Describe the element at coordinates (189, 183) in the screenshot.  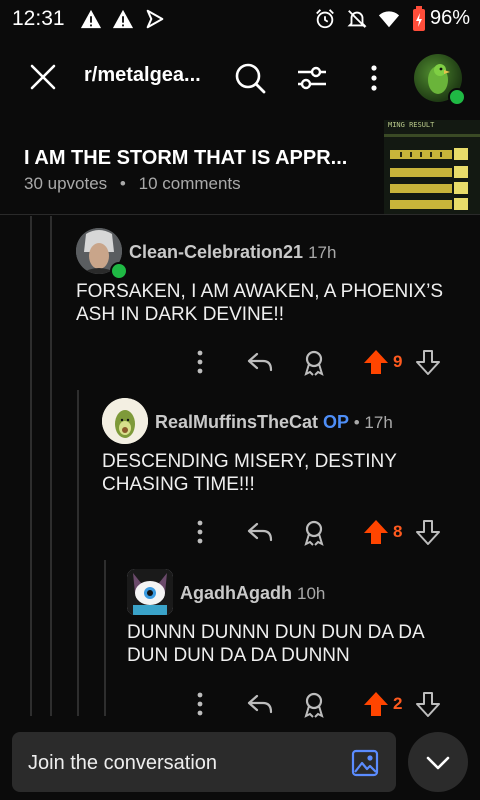
I see `comment-count: 10 comments` at that location.